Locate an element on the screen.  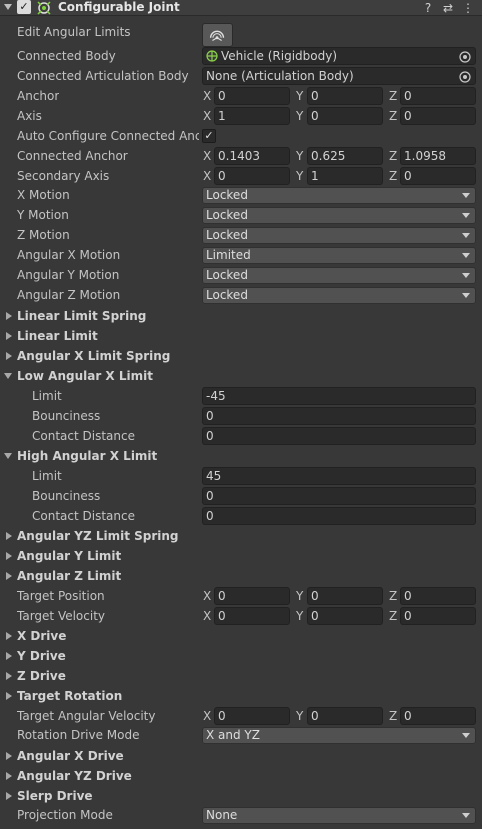
edit-angular-limits-row: Edit Angular Limits is located at coordinates (241, 34).